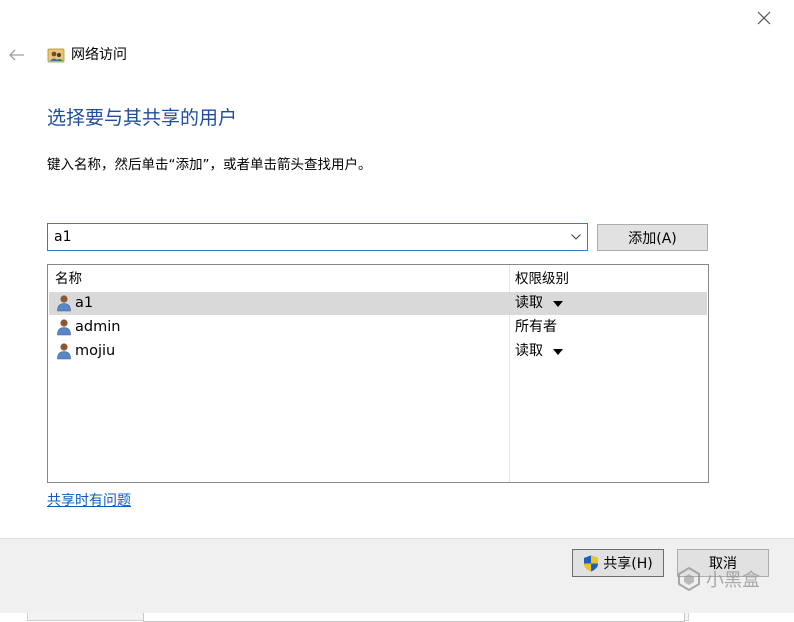 Image resolution: width=794 pixels, height=622 pixels. Describe the element at coordinates (68, 279) in the screenshot. I see `column-header-name: 名称` at that location.